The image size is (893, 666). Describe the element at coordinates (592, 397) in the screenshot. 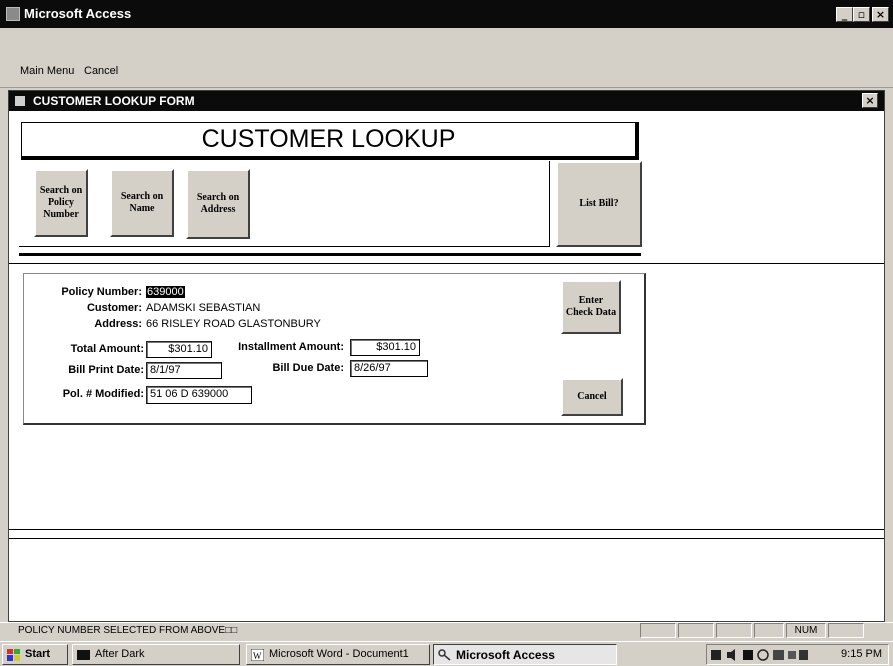

I see `cancel-button: Cancel` at that location.